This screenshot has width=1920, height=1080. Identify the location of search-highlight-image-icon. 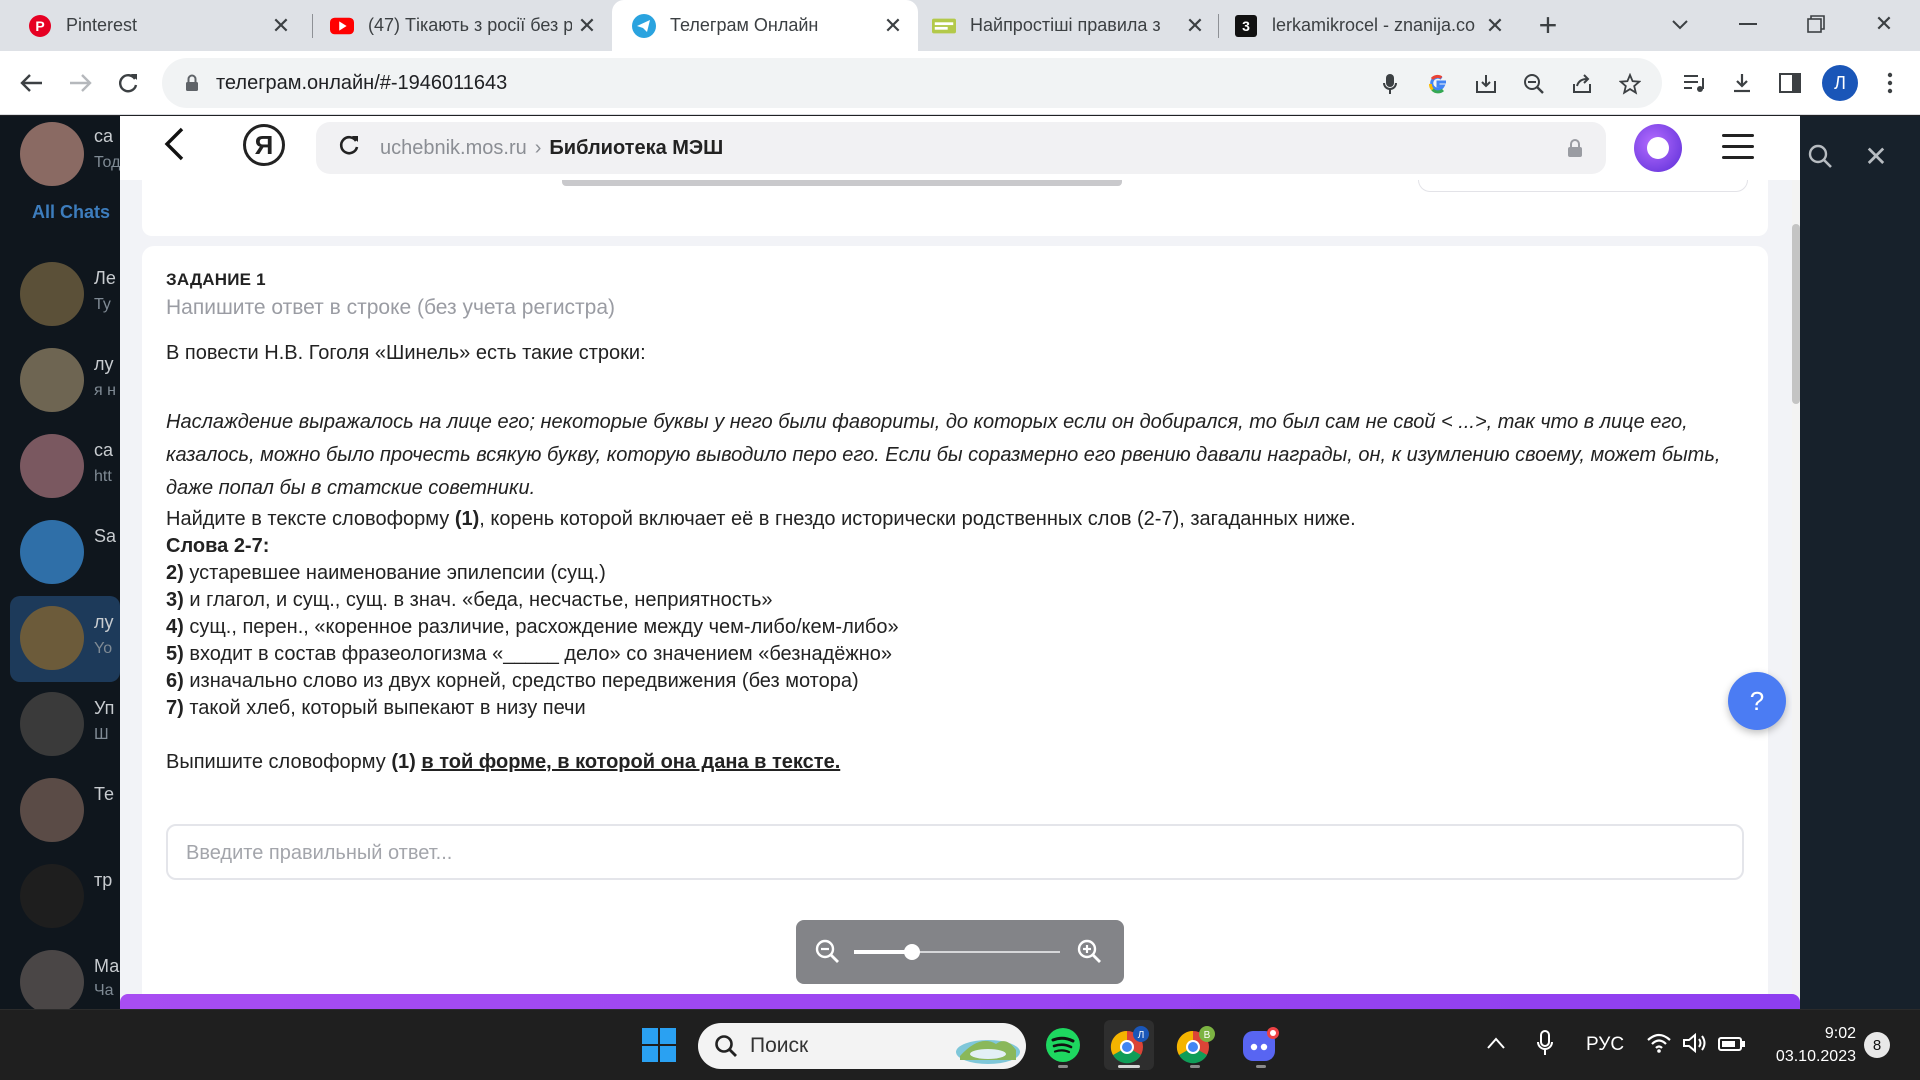
(986, 1046).